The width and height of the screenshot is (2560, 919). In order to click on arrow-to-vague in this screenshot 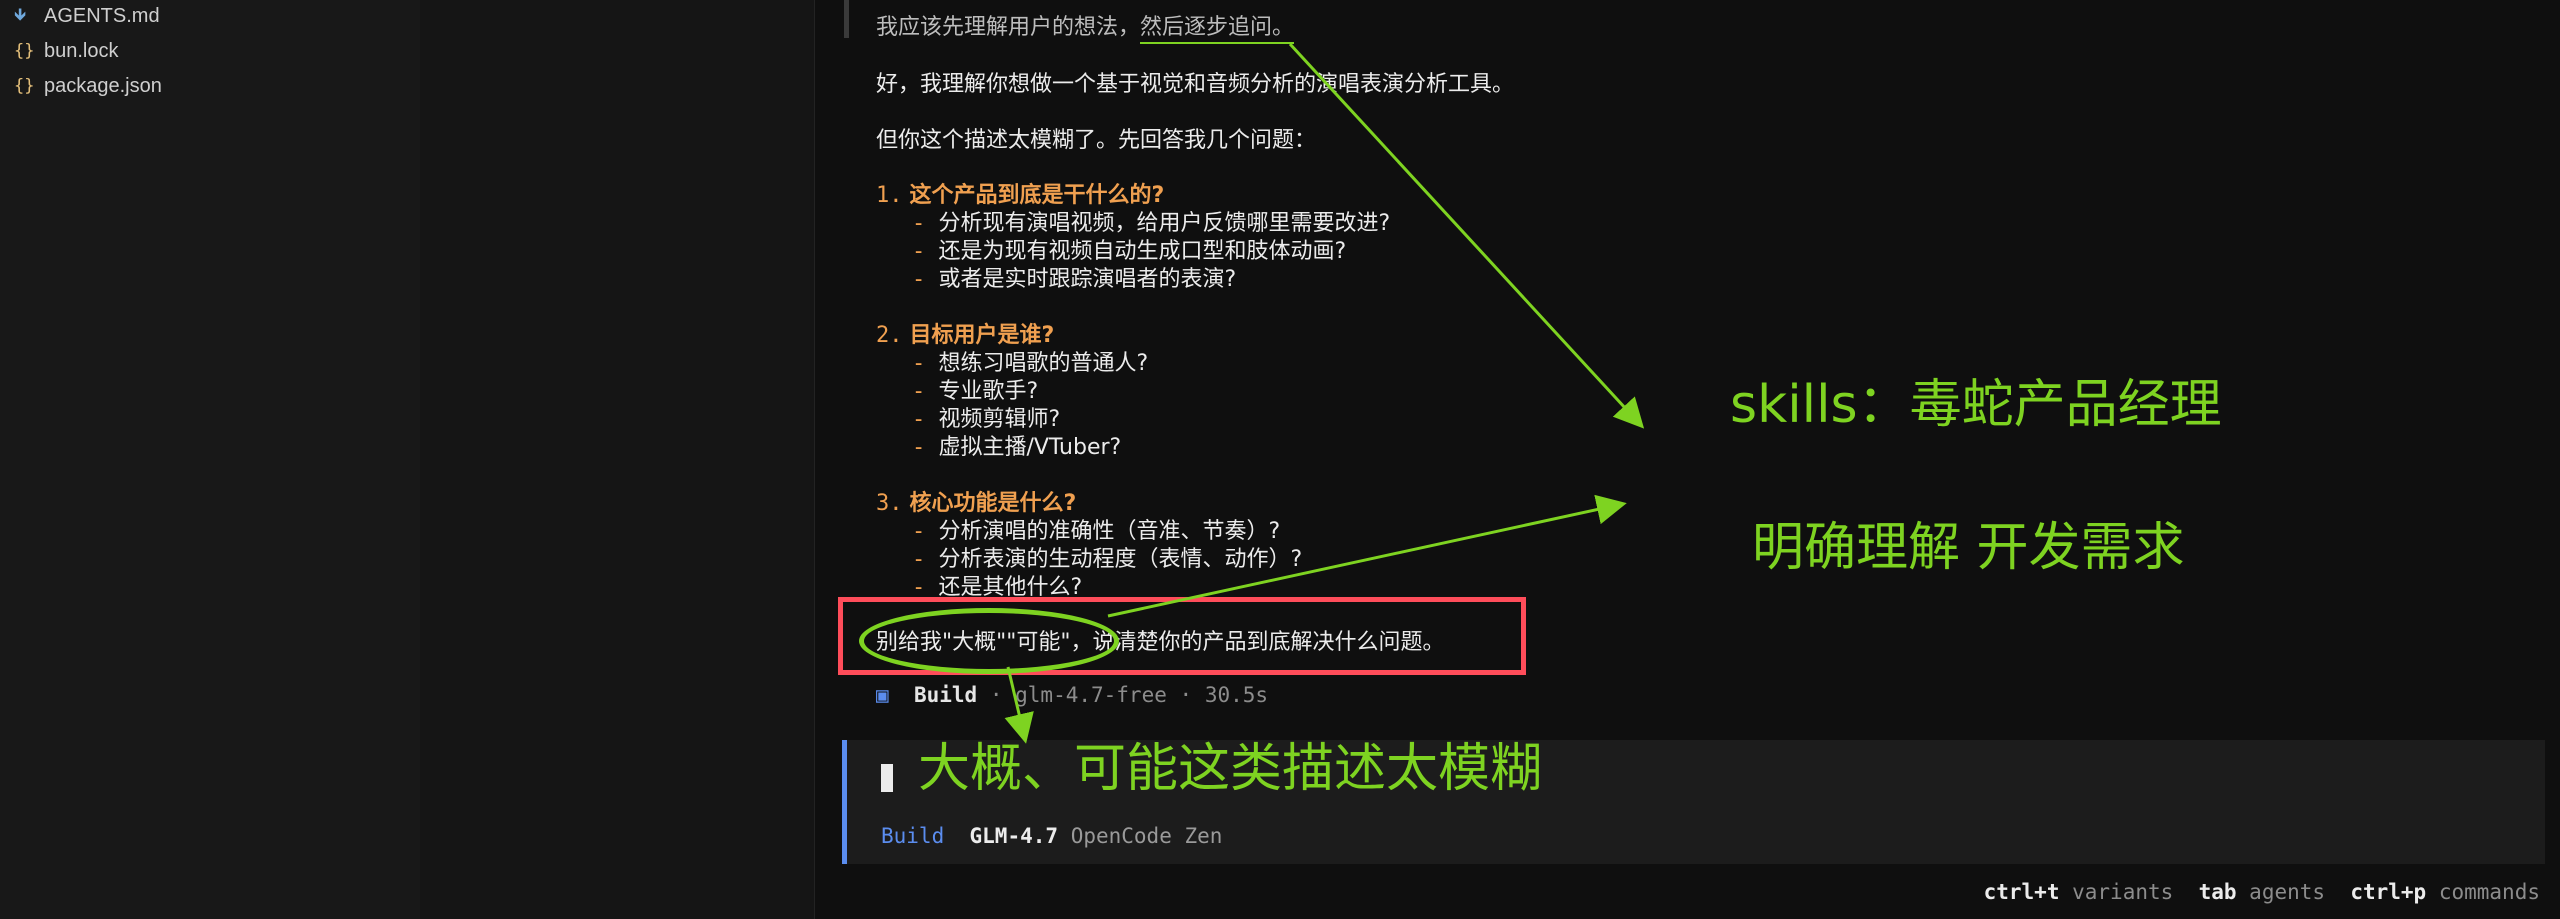, I will do `click(1019, 705)`.